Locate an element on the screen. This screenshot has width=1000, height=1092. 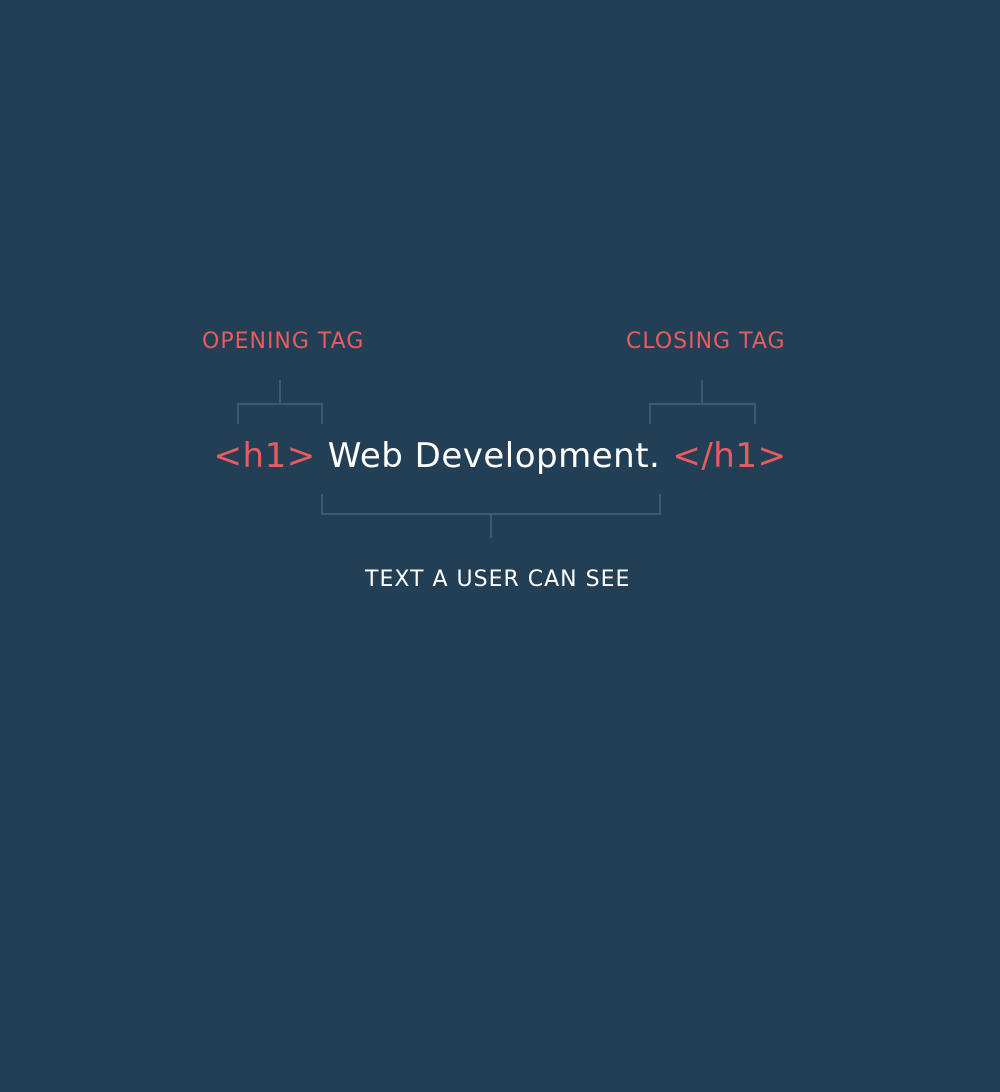
opening-tag-code: <h1> is located at coordinates (264, 456).